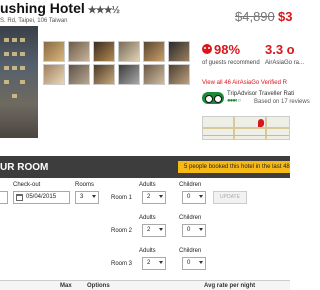 The width and height of the screenshot is (320, 290). I want to click on tripadvisor-review-count: Based on 17 reviews, so click(282, 102).